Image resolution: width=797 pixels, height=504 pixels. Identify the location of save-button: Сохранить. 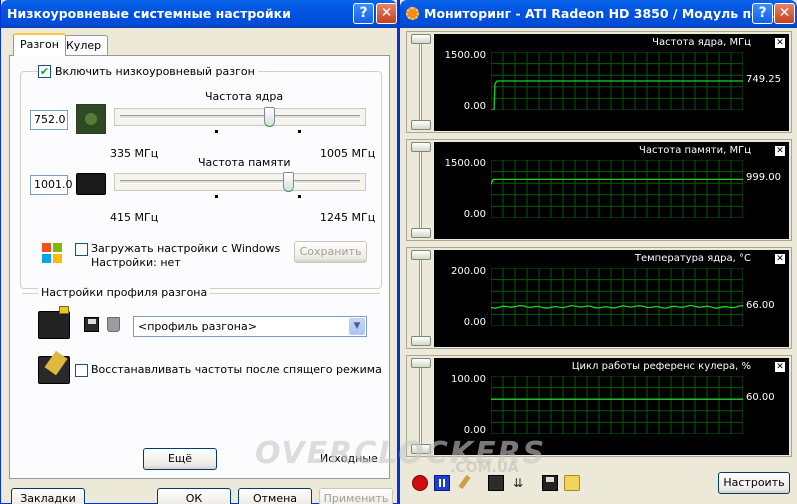
(330, 252).